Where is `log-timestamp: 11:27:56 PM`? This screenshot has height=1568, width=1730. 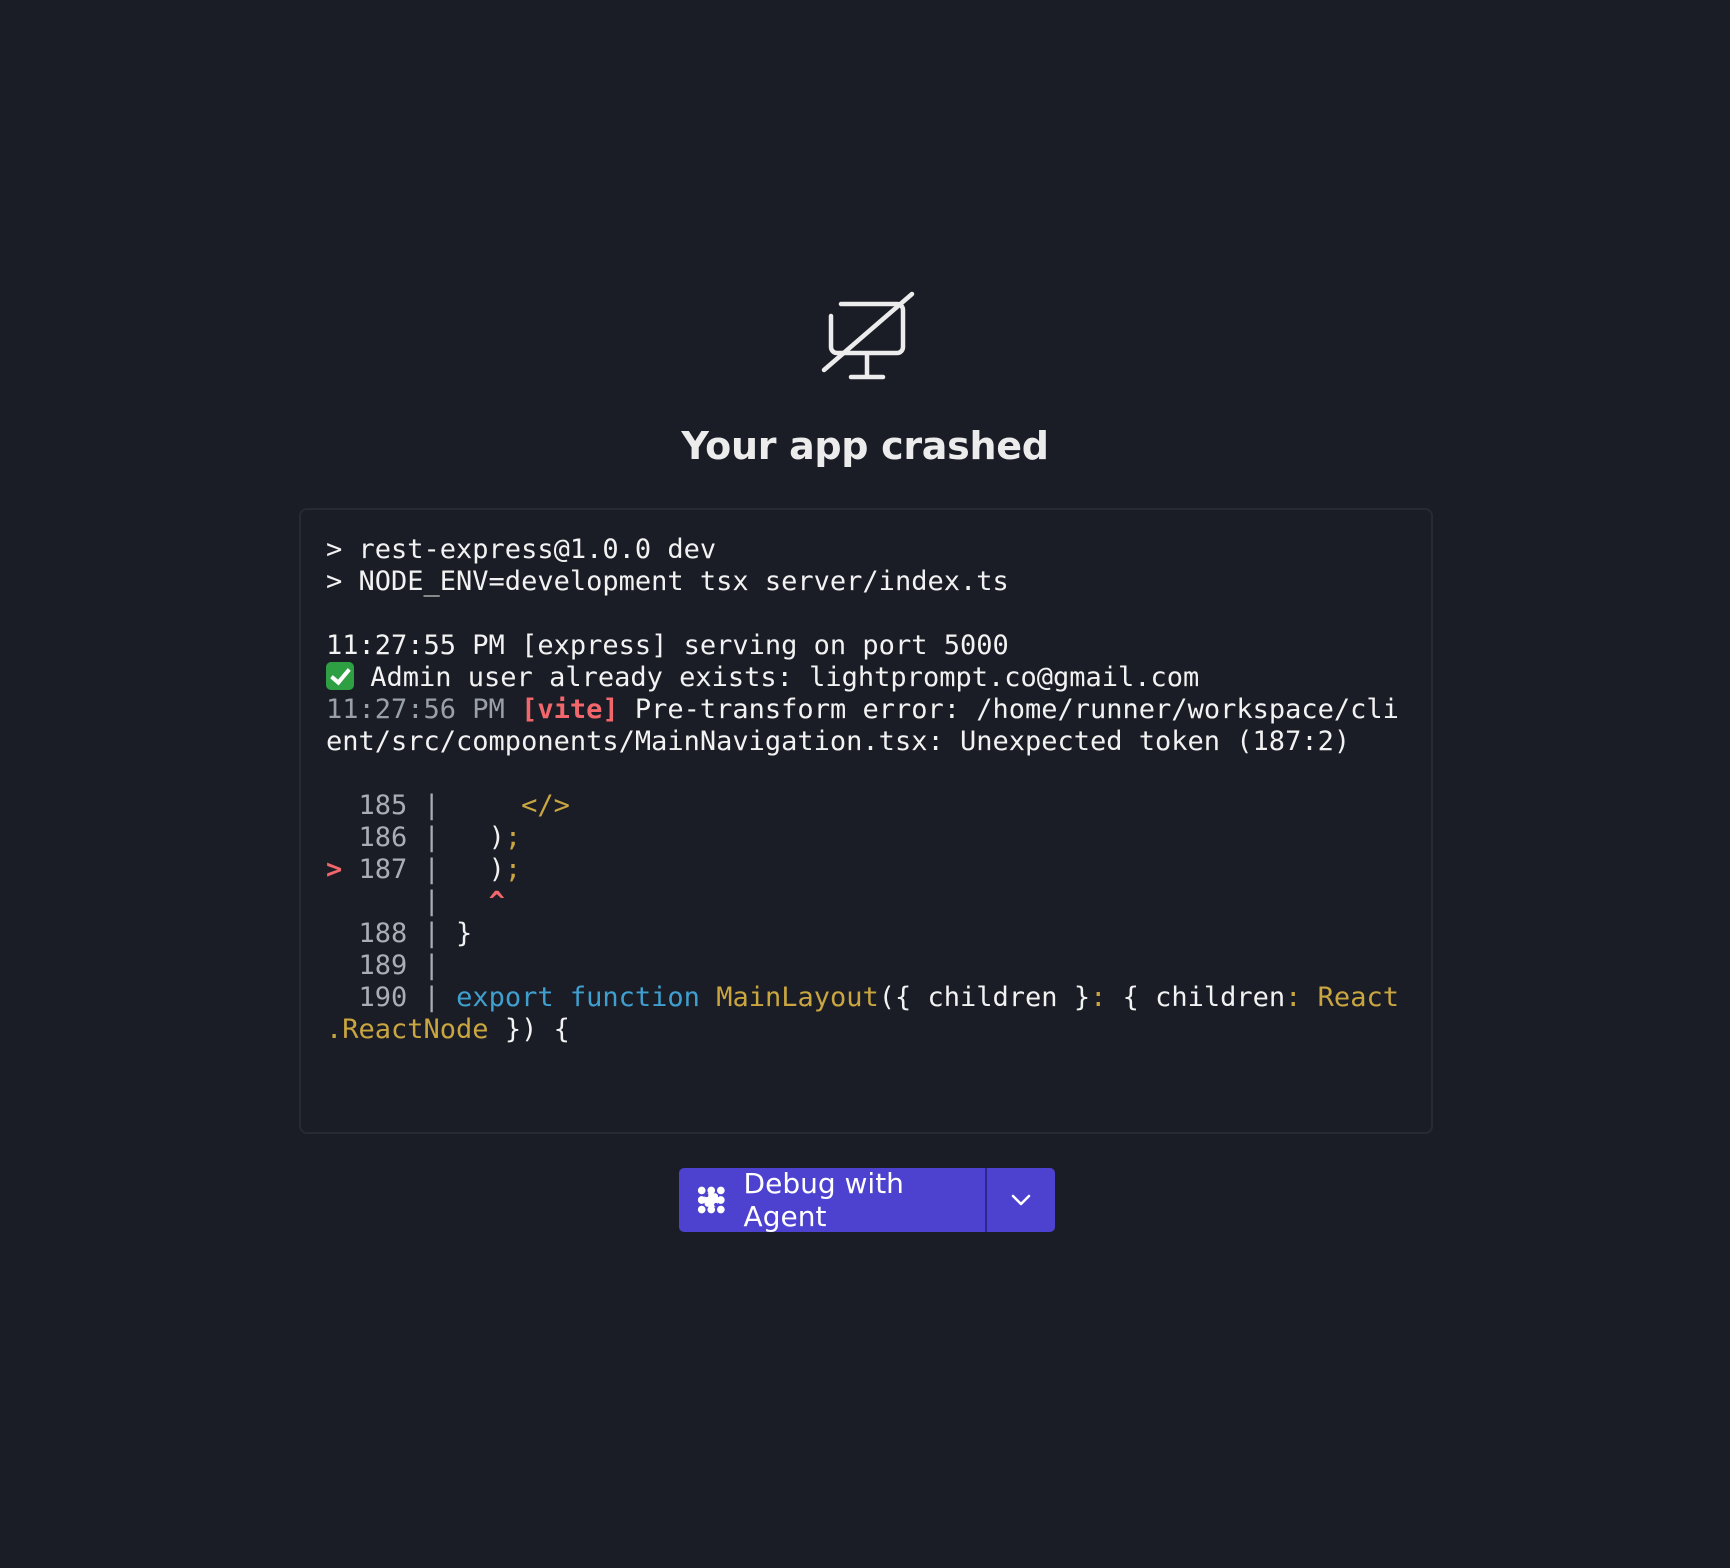
log-timestamp: 11:27:56 PM is located at coordinates (415, 709).